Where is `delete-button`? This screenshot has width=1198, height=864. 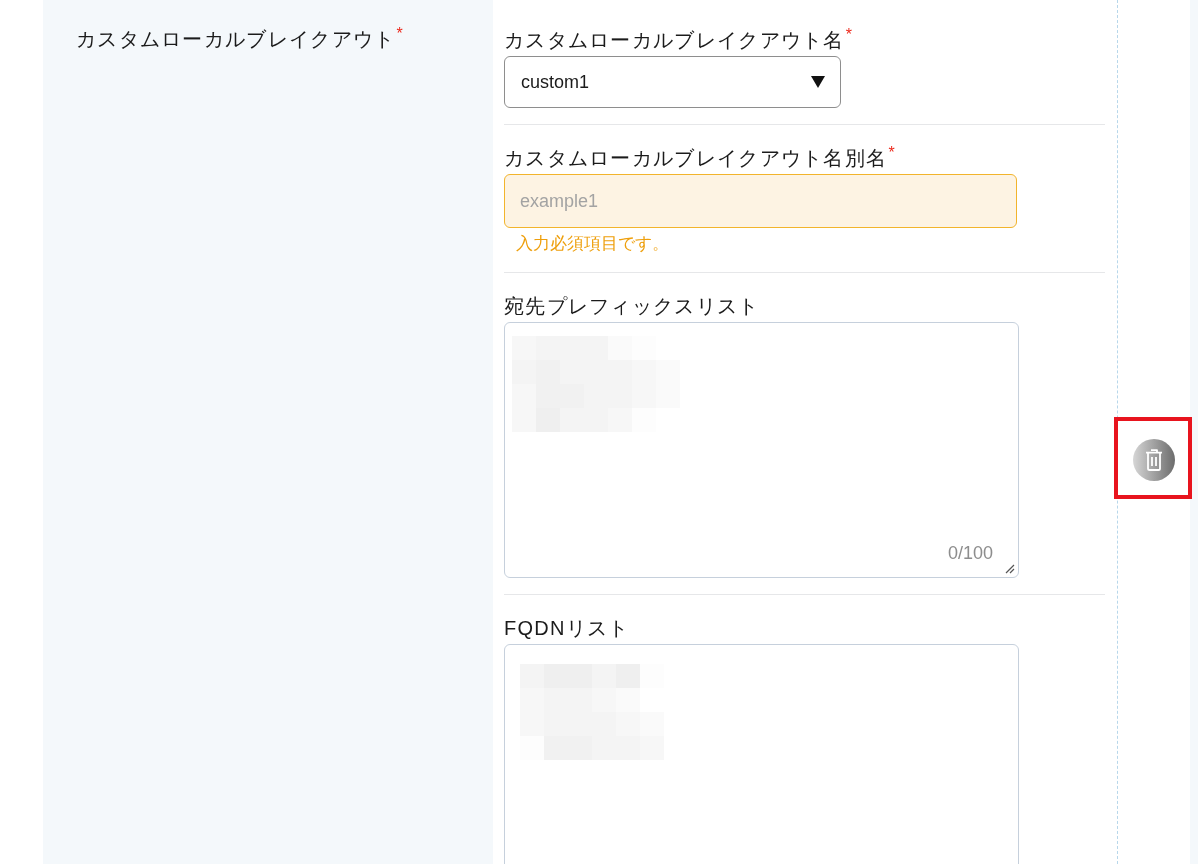
delete-button is located at coordinates (1154, 460).